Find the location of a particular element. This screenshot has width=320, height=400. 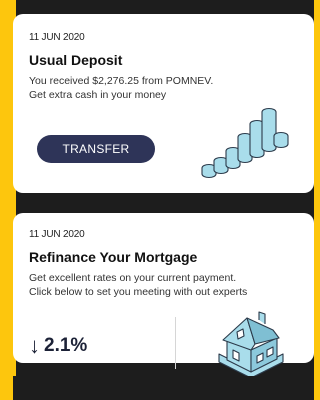

house-illustration-icon is located at coordinates (251, 345).